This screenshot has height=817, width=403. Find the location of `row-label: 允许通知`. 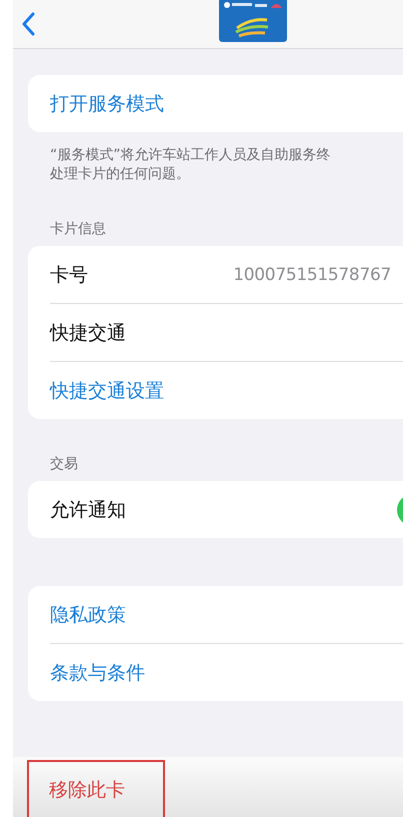

row-label: 允许通知 is located at coordinates (88, 510).